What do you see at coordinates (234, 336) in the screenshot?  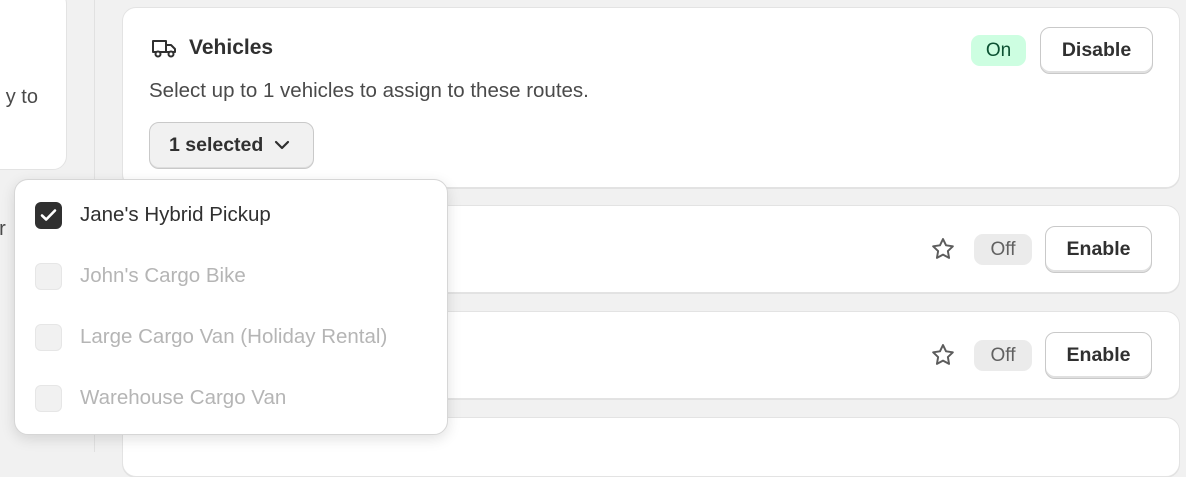 I see `option-label: Large Cargo Van (Holiday Rental)` at bounding box center [234, 336].